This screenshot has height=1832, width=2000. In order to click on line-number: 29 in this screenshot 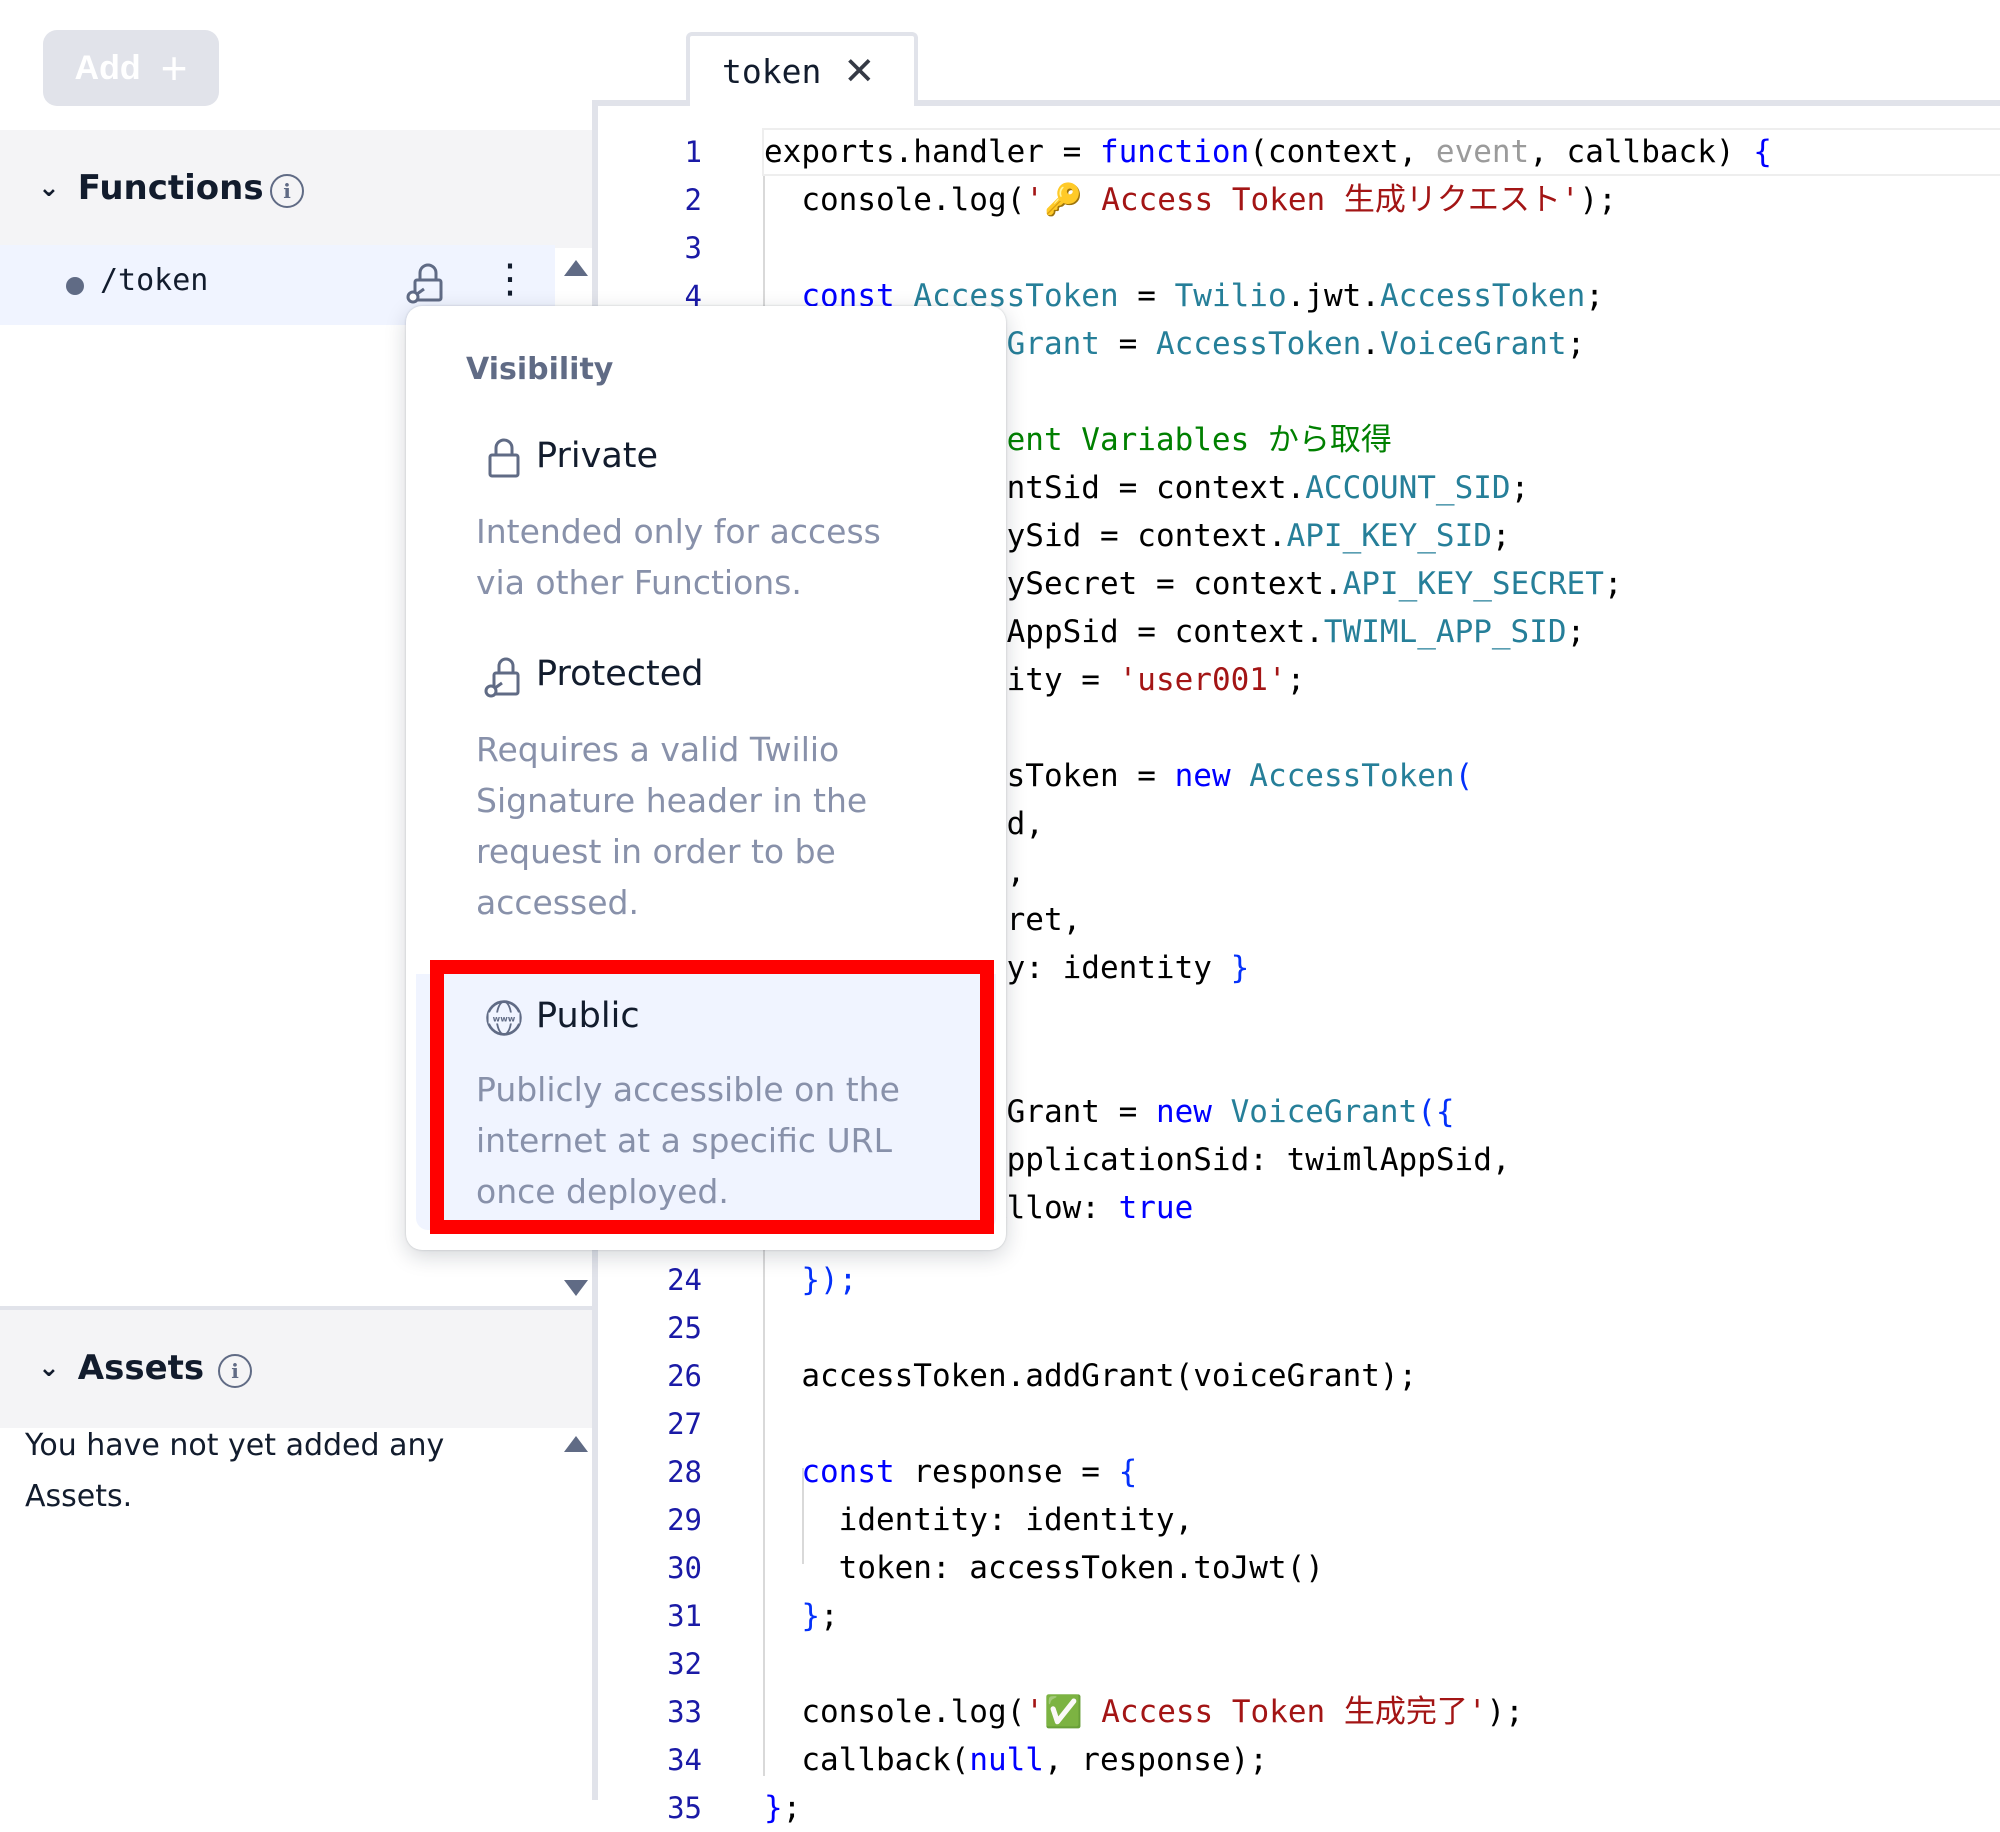, I will do `click(684, 1520)`.